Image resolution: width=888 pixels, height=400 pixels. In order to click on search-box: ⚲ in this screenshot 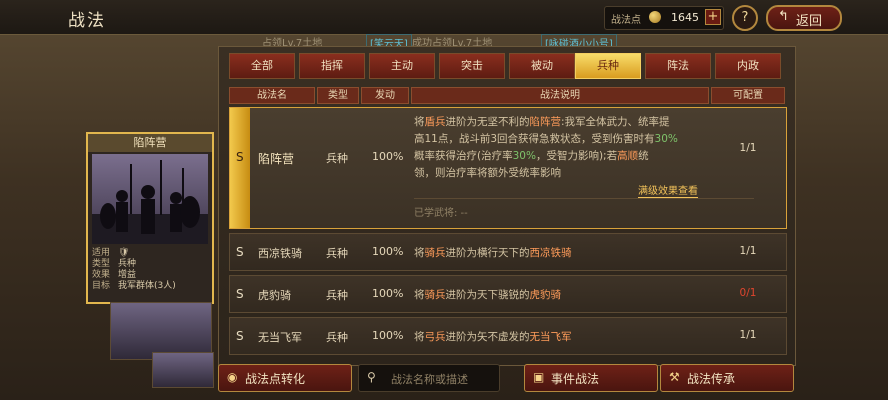, I will do `click(429, 378)`.